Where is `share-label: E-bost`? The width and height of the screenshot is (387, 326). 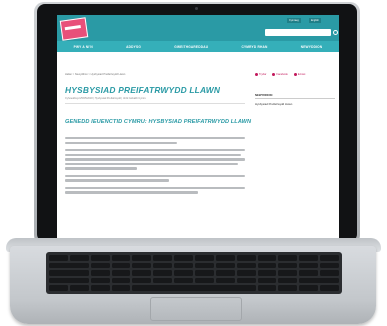
share-label: E-bost is located at coordinates (301, 74).